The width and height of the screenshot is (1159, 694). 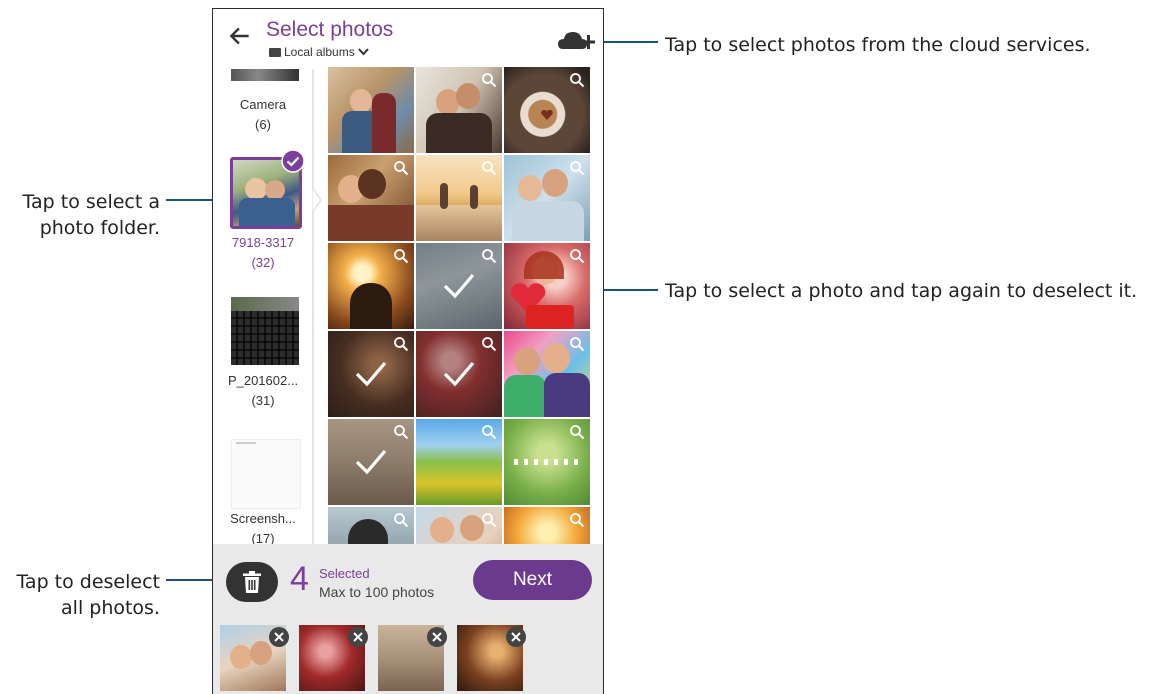 I want to click on folder-callout-line2: photo folder., so click(x=99, y=228).